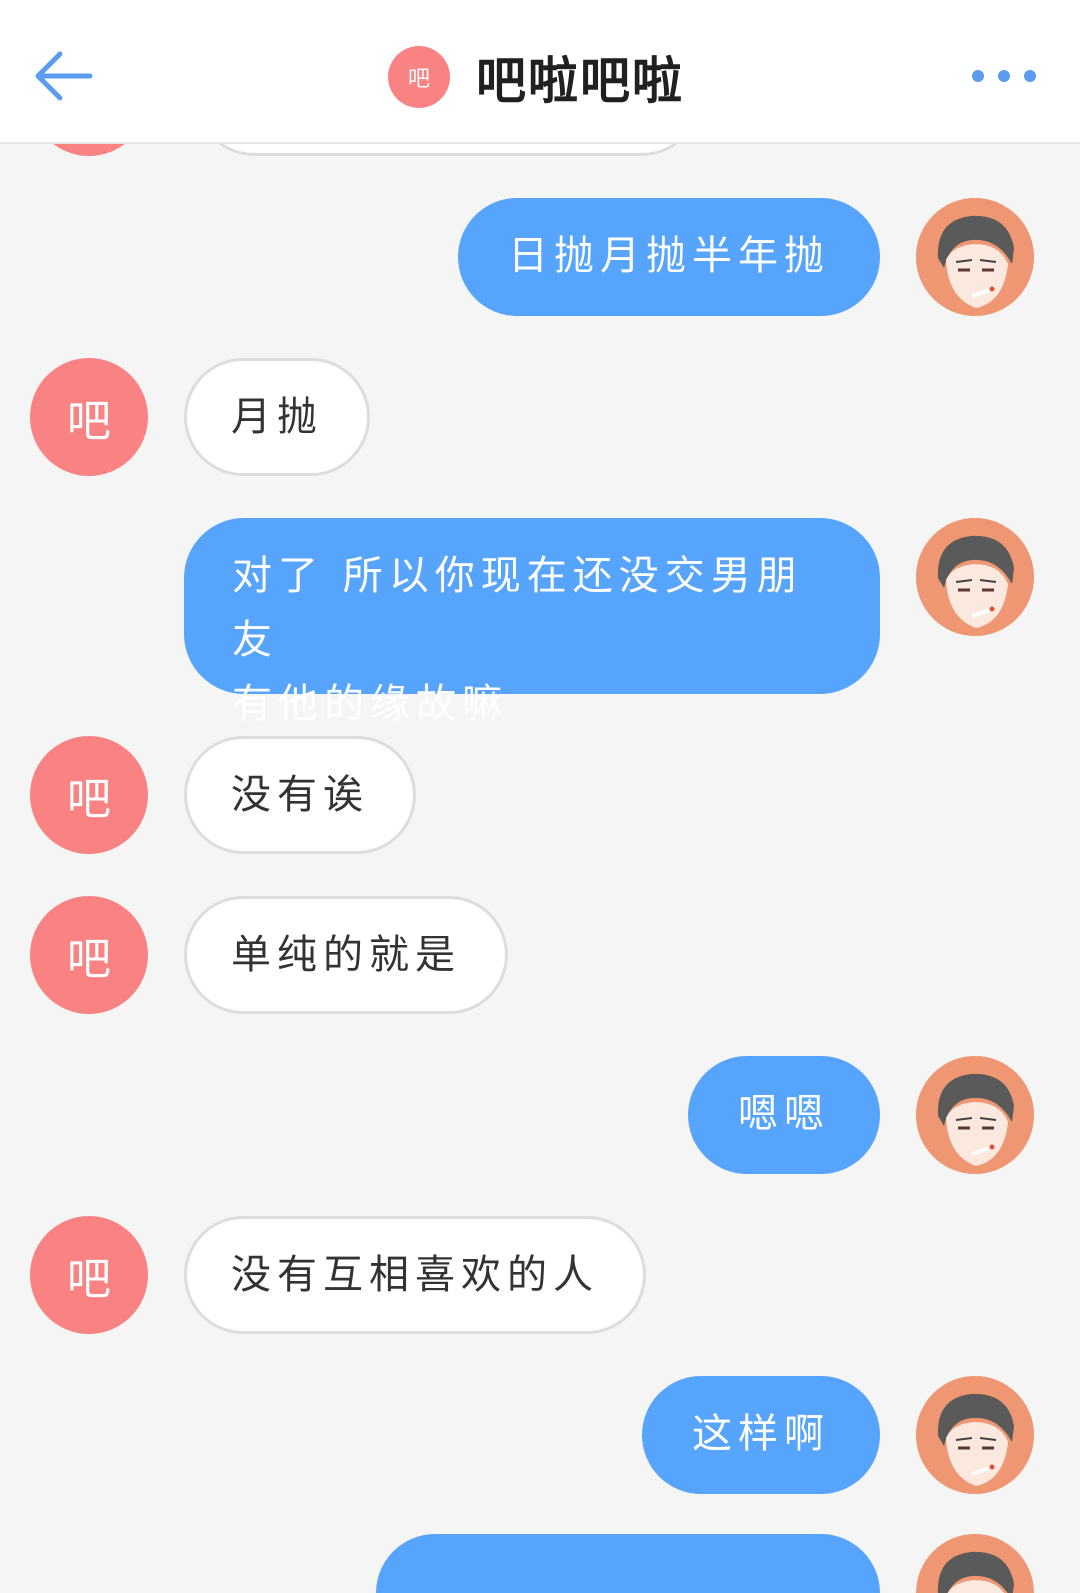 Image resolution: width=1080 pixels, height=1593 pixels. I want to click on message-bubble-outgoing: 日抛月抛半年抛, so click(669, 257).